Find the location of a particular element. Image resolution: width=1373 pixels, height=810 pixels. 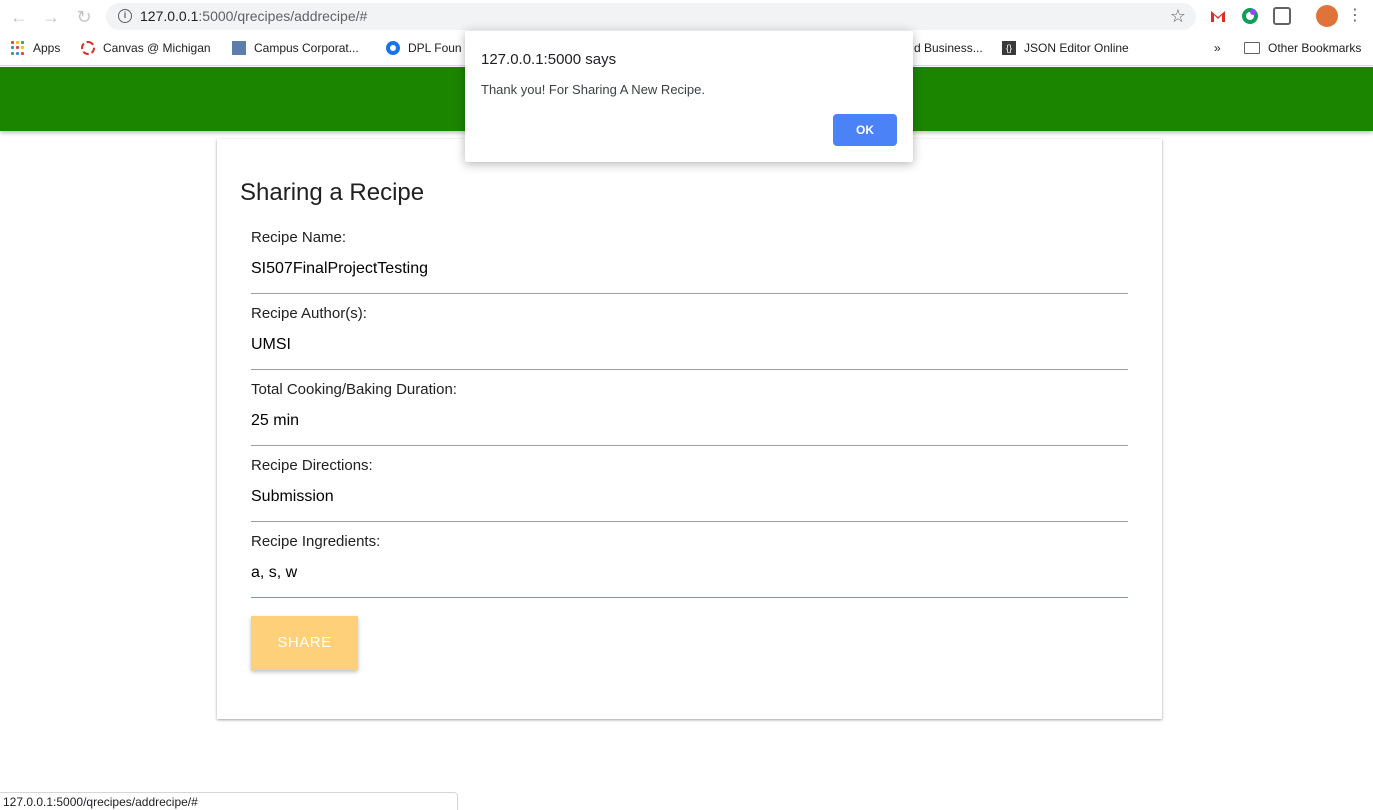

field-label: Recipe Directions: is located at coordinates (312, 465).